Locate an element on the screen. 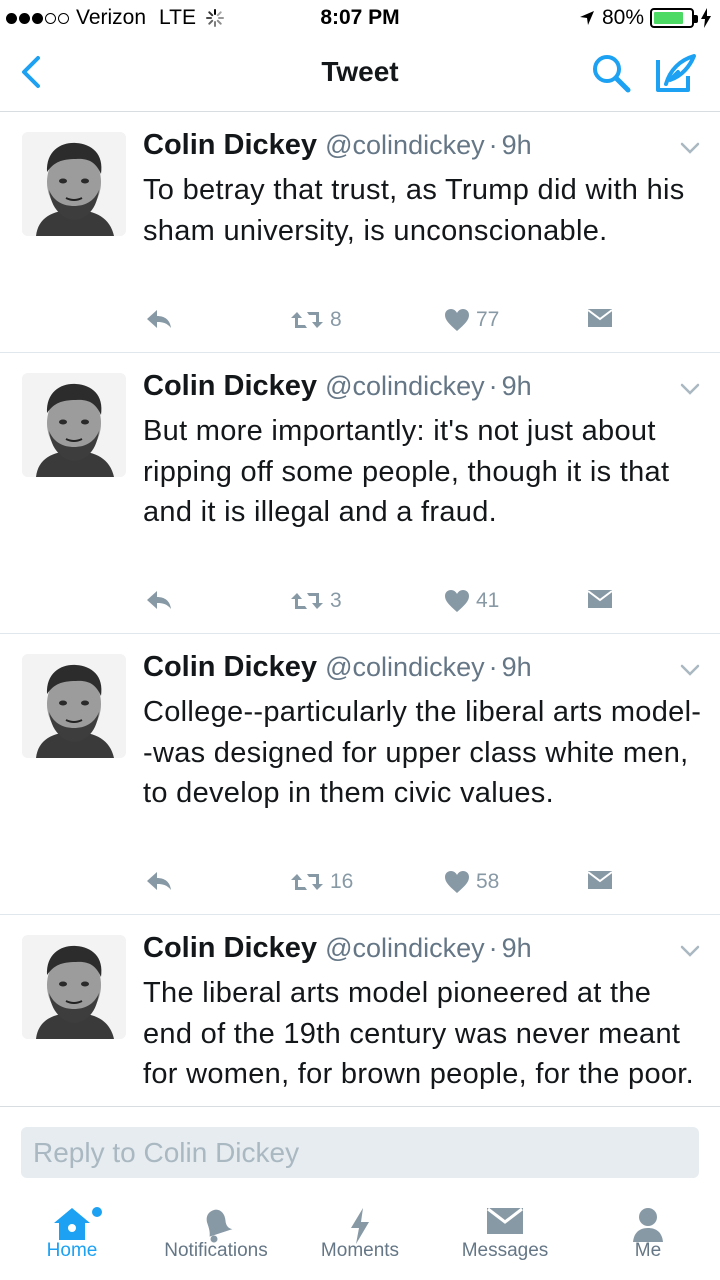  like-count: 41 is located at coordinates (488, 600).